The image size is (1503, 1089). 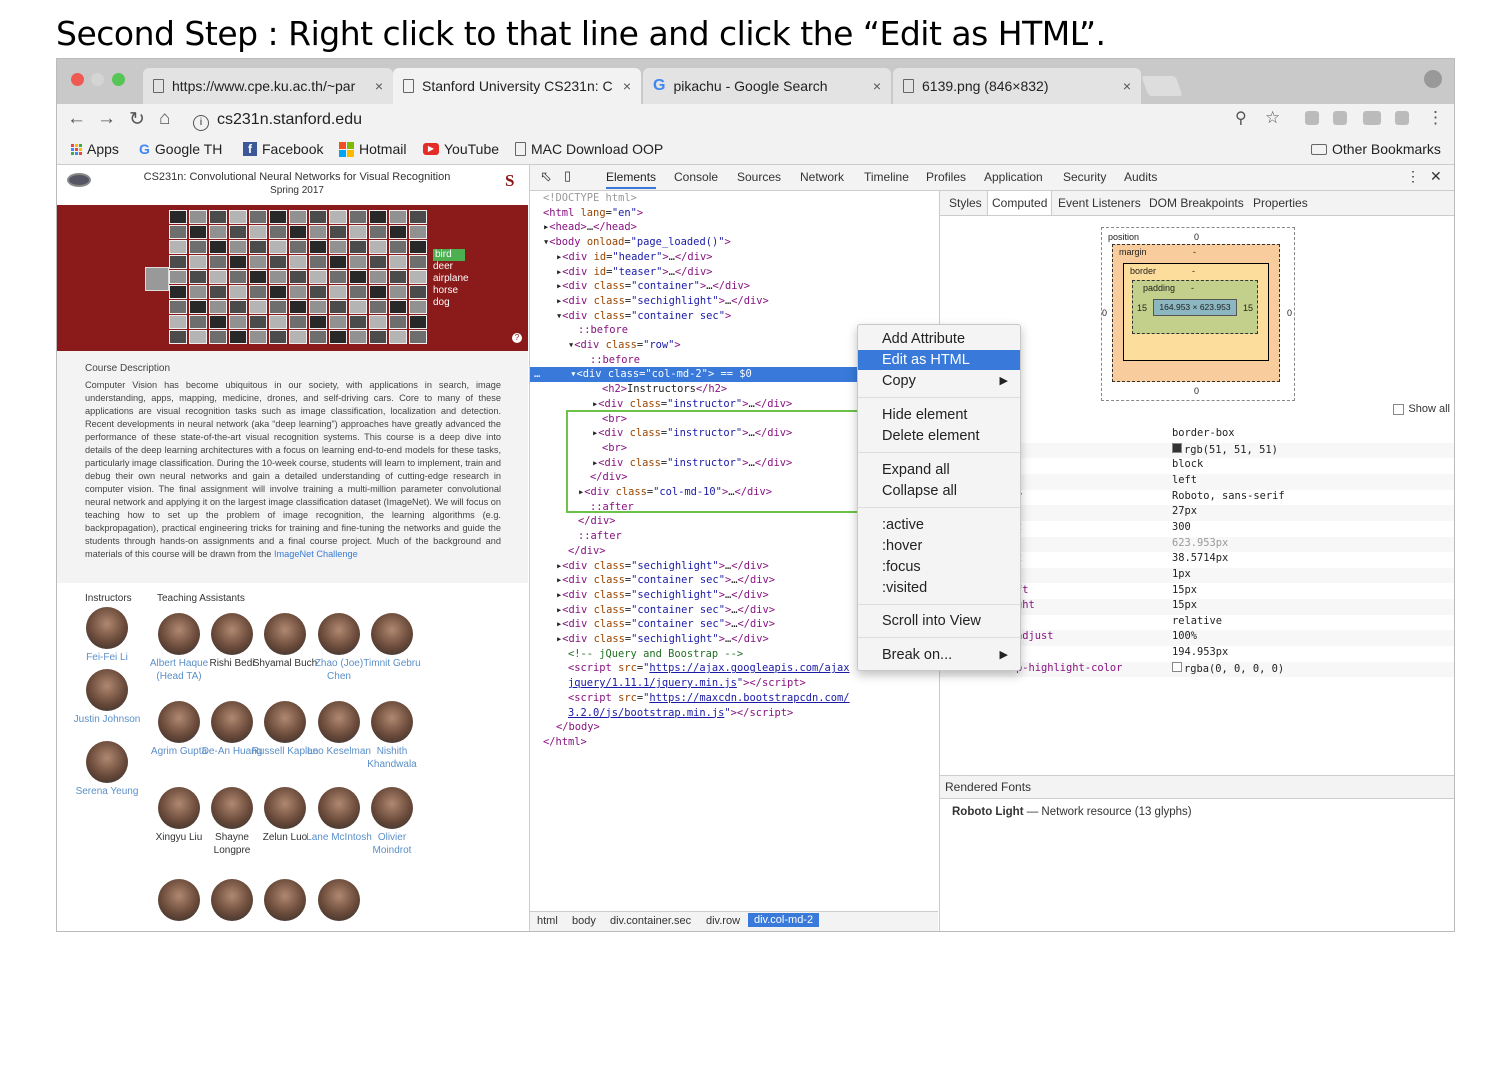 What do you see at coordinates (631, 179) in the screenshot?
I see `tab-elements: Elements` at bounding box center [631, 179].